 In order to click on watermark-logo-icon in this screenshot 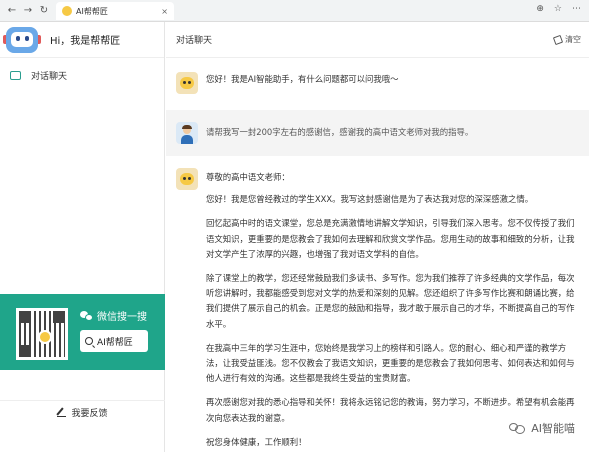, I will do `click(518, 428)`.